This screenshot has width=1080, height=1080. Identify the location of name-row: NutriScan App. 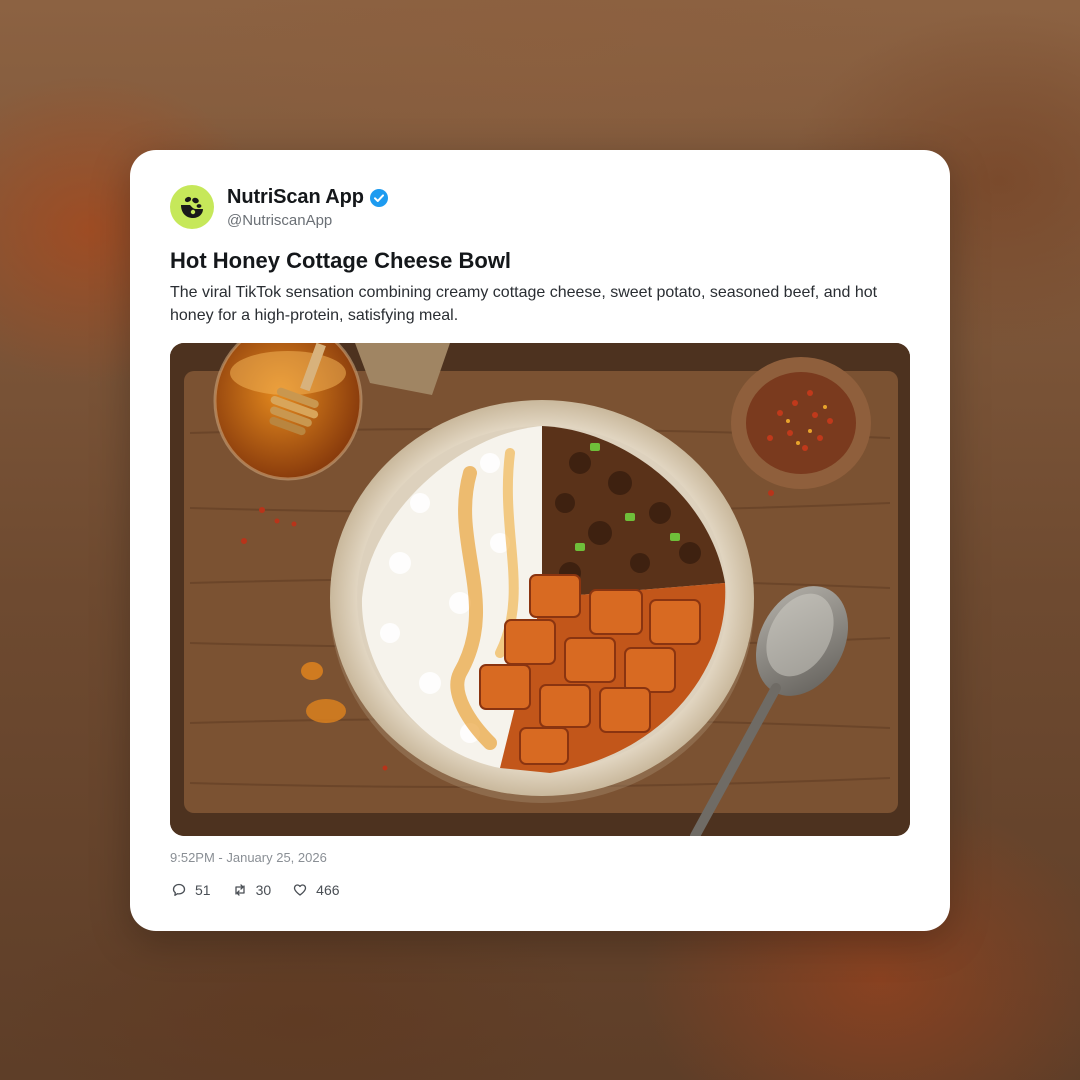
(307, 198).